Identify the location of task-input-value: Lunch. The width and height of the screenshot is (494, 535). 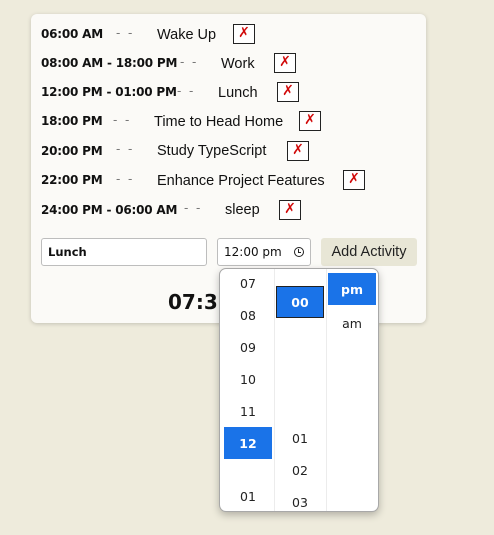
(67, 252).